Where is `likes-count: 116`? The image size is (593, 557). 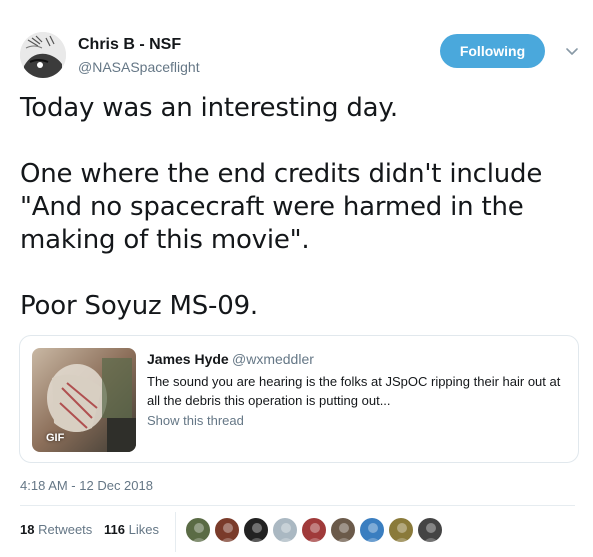 likes-count: 116 is located at coordinates (114, 529).